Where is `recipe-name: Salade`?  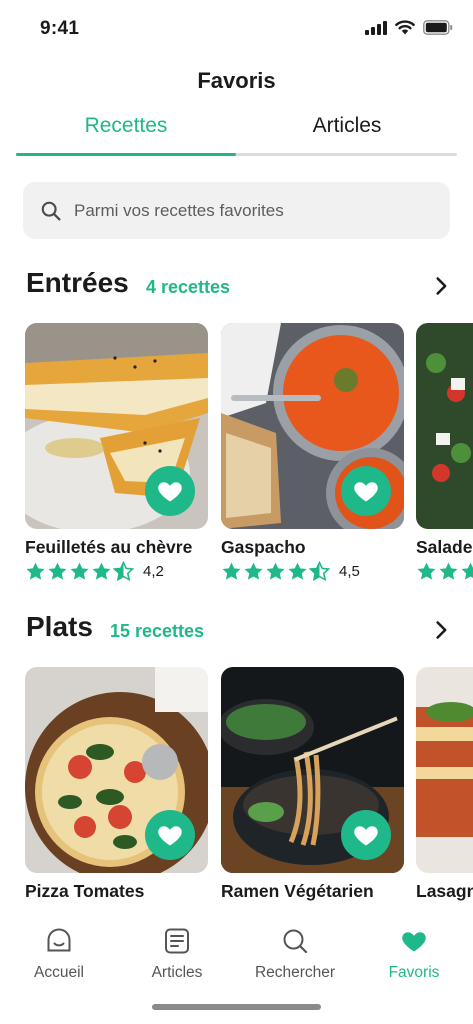
recipe-name: Salade is located at coordinates (444, 547).